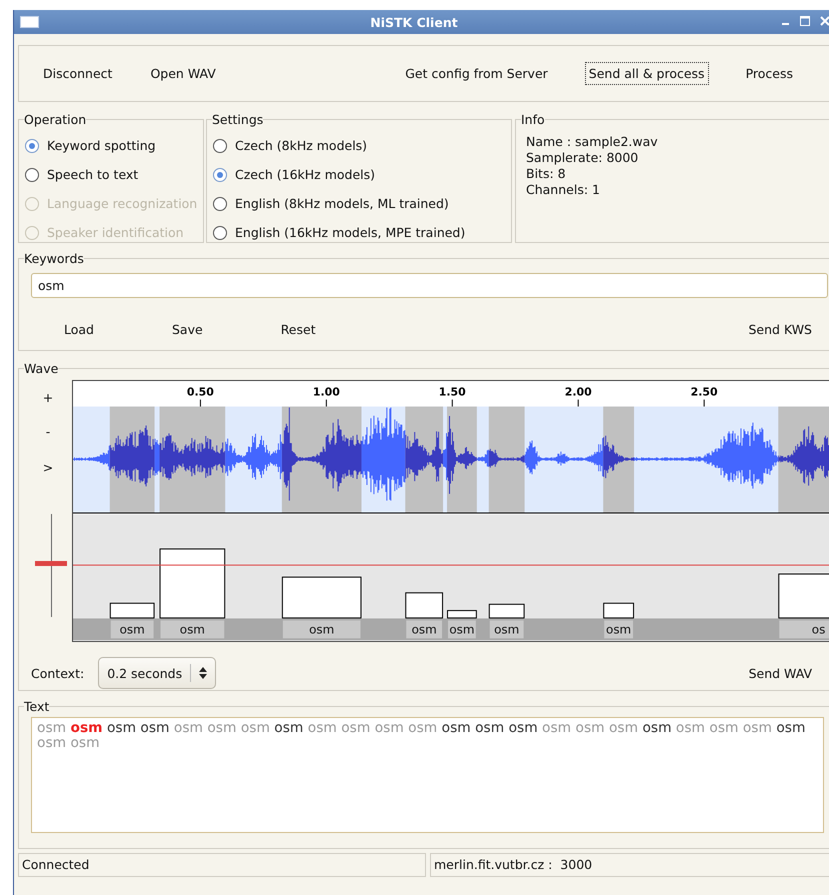  Describe the element at coordinates (563, 190) in the screenshot. I see `info-text: Channels: 1` at that location.